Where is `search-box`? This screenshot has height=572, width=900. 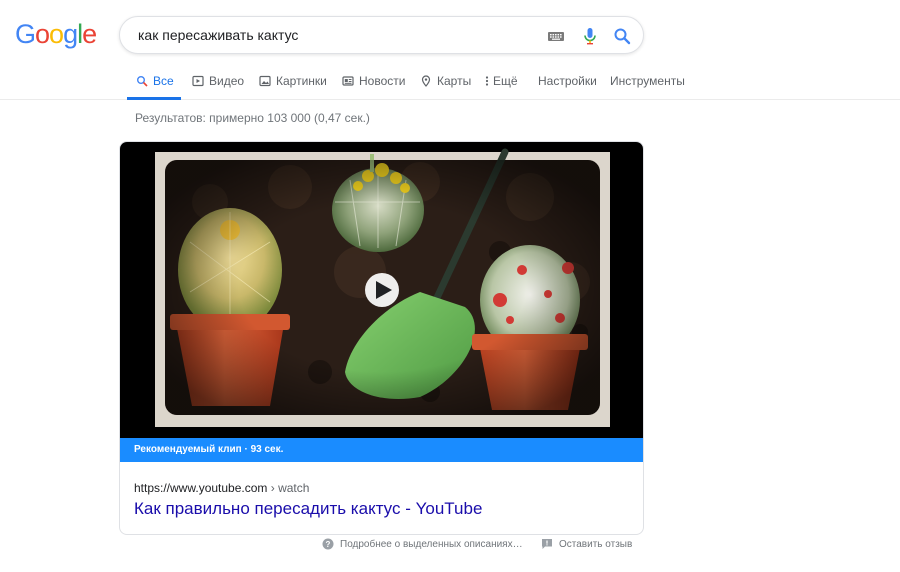
search-box is located at coordinates (381, 35).